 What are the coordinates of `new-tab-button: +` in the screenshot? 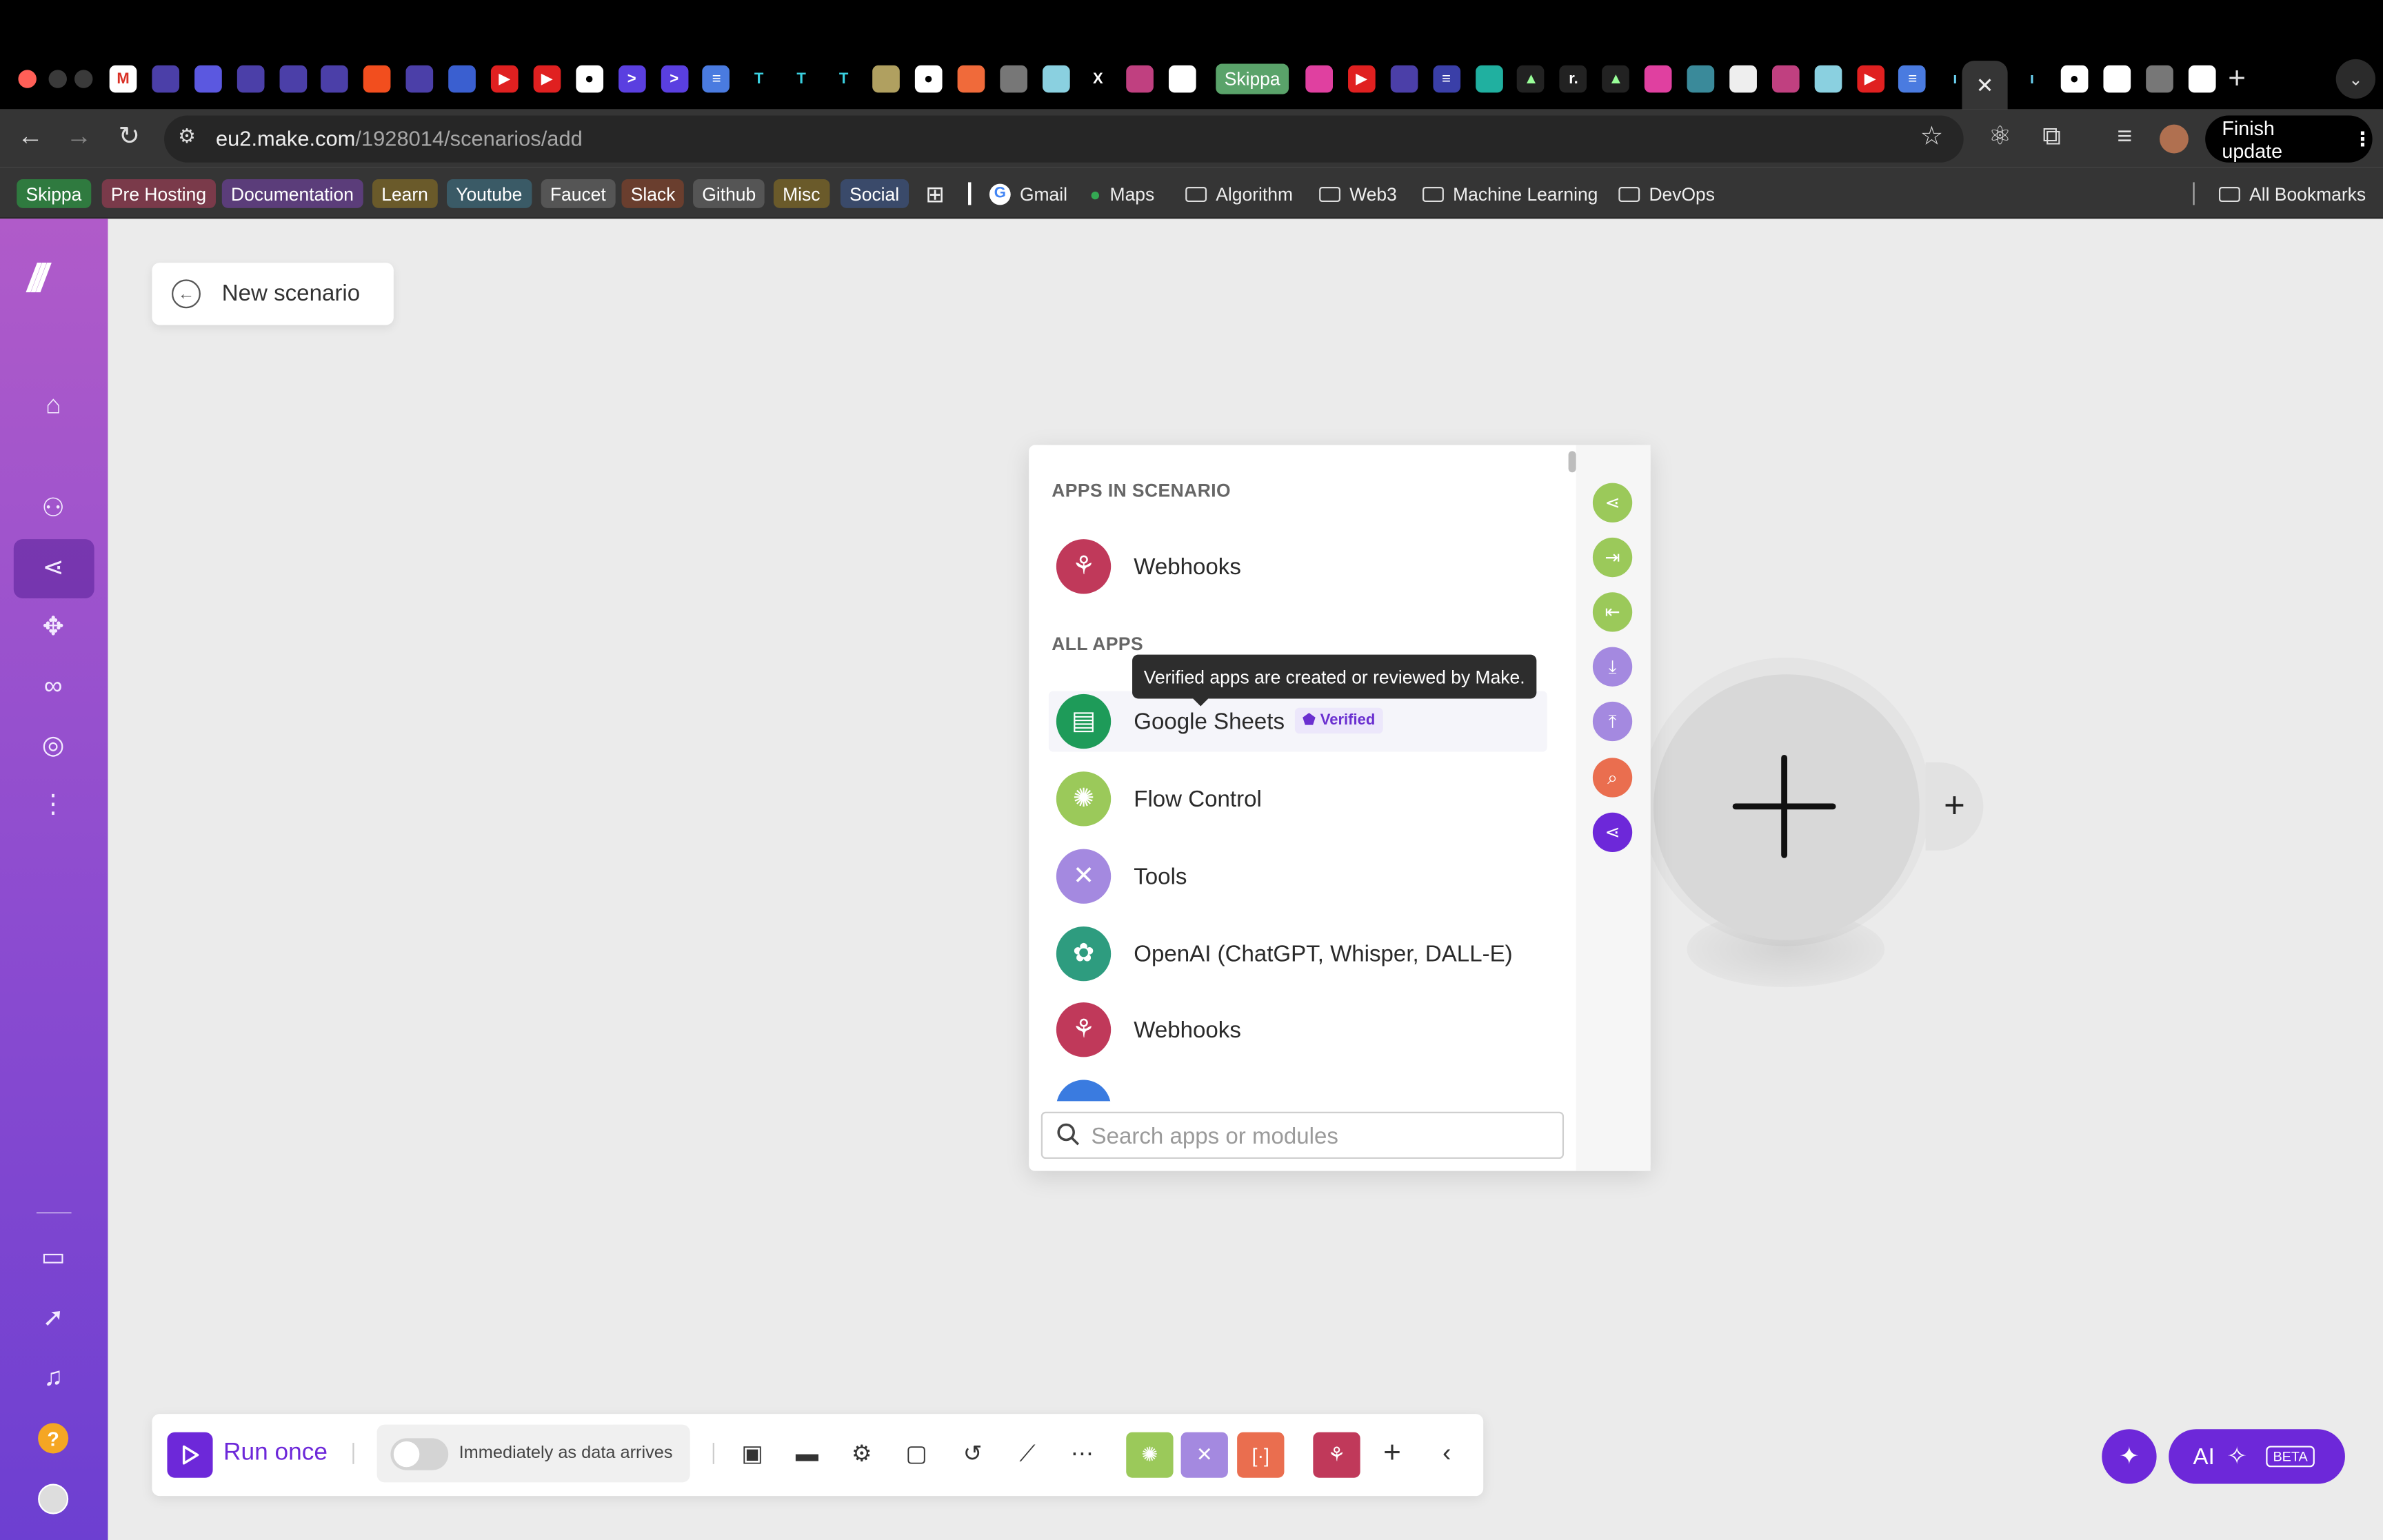 It's located at (2237, 80).